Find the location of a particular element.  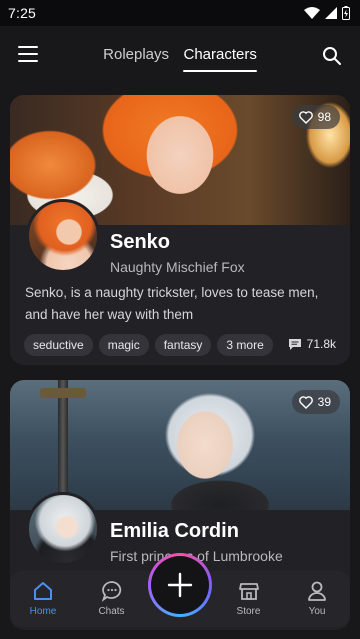

home-icon is located at coordinates (43, 591).